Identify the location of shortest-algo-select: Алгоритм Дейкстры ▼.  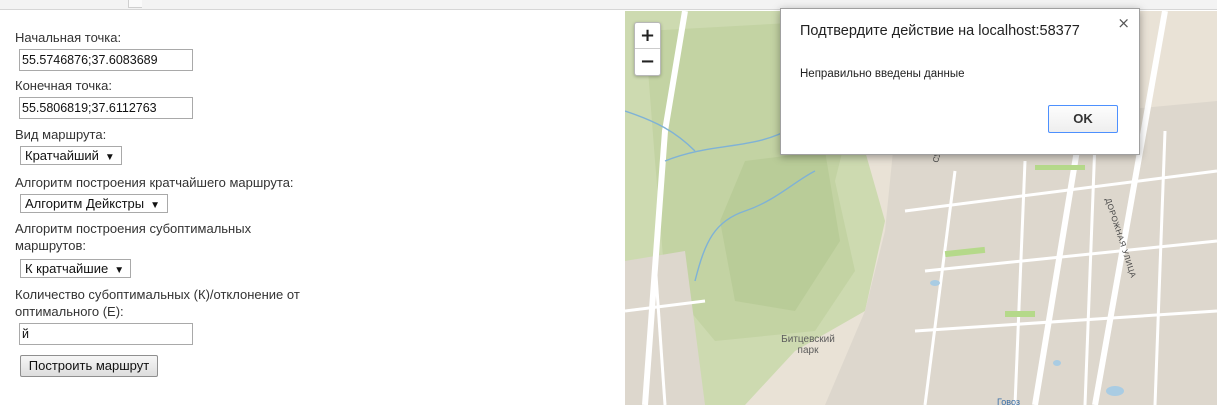
(94, 203).